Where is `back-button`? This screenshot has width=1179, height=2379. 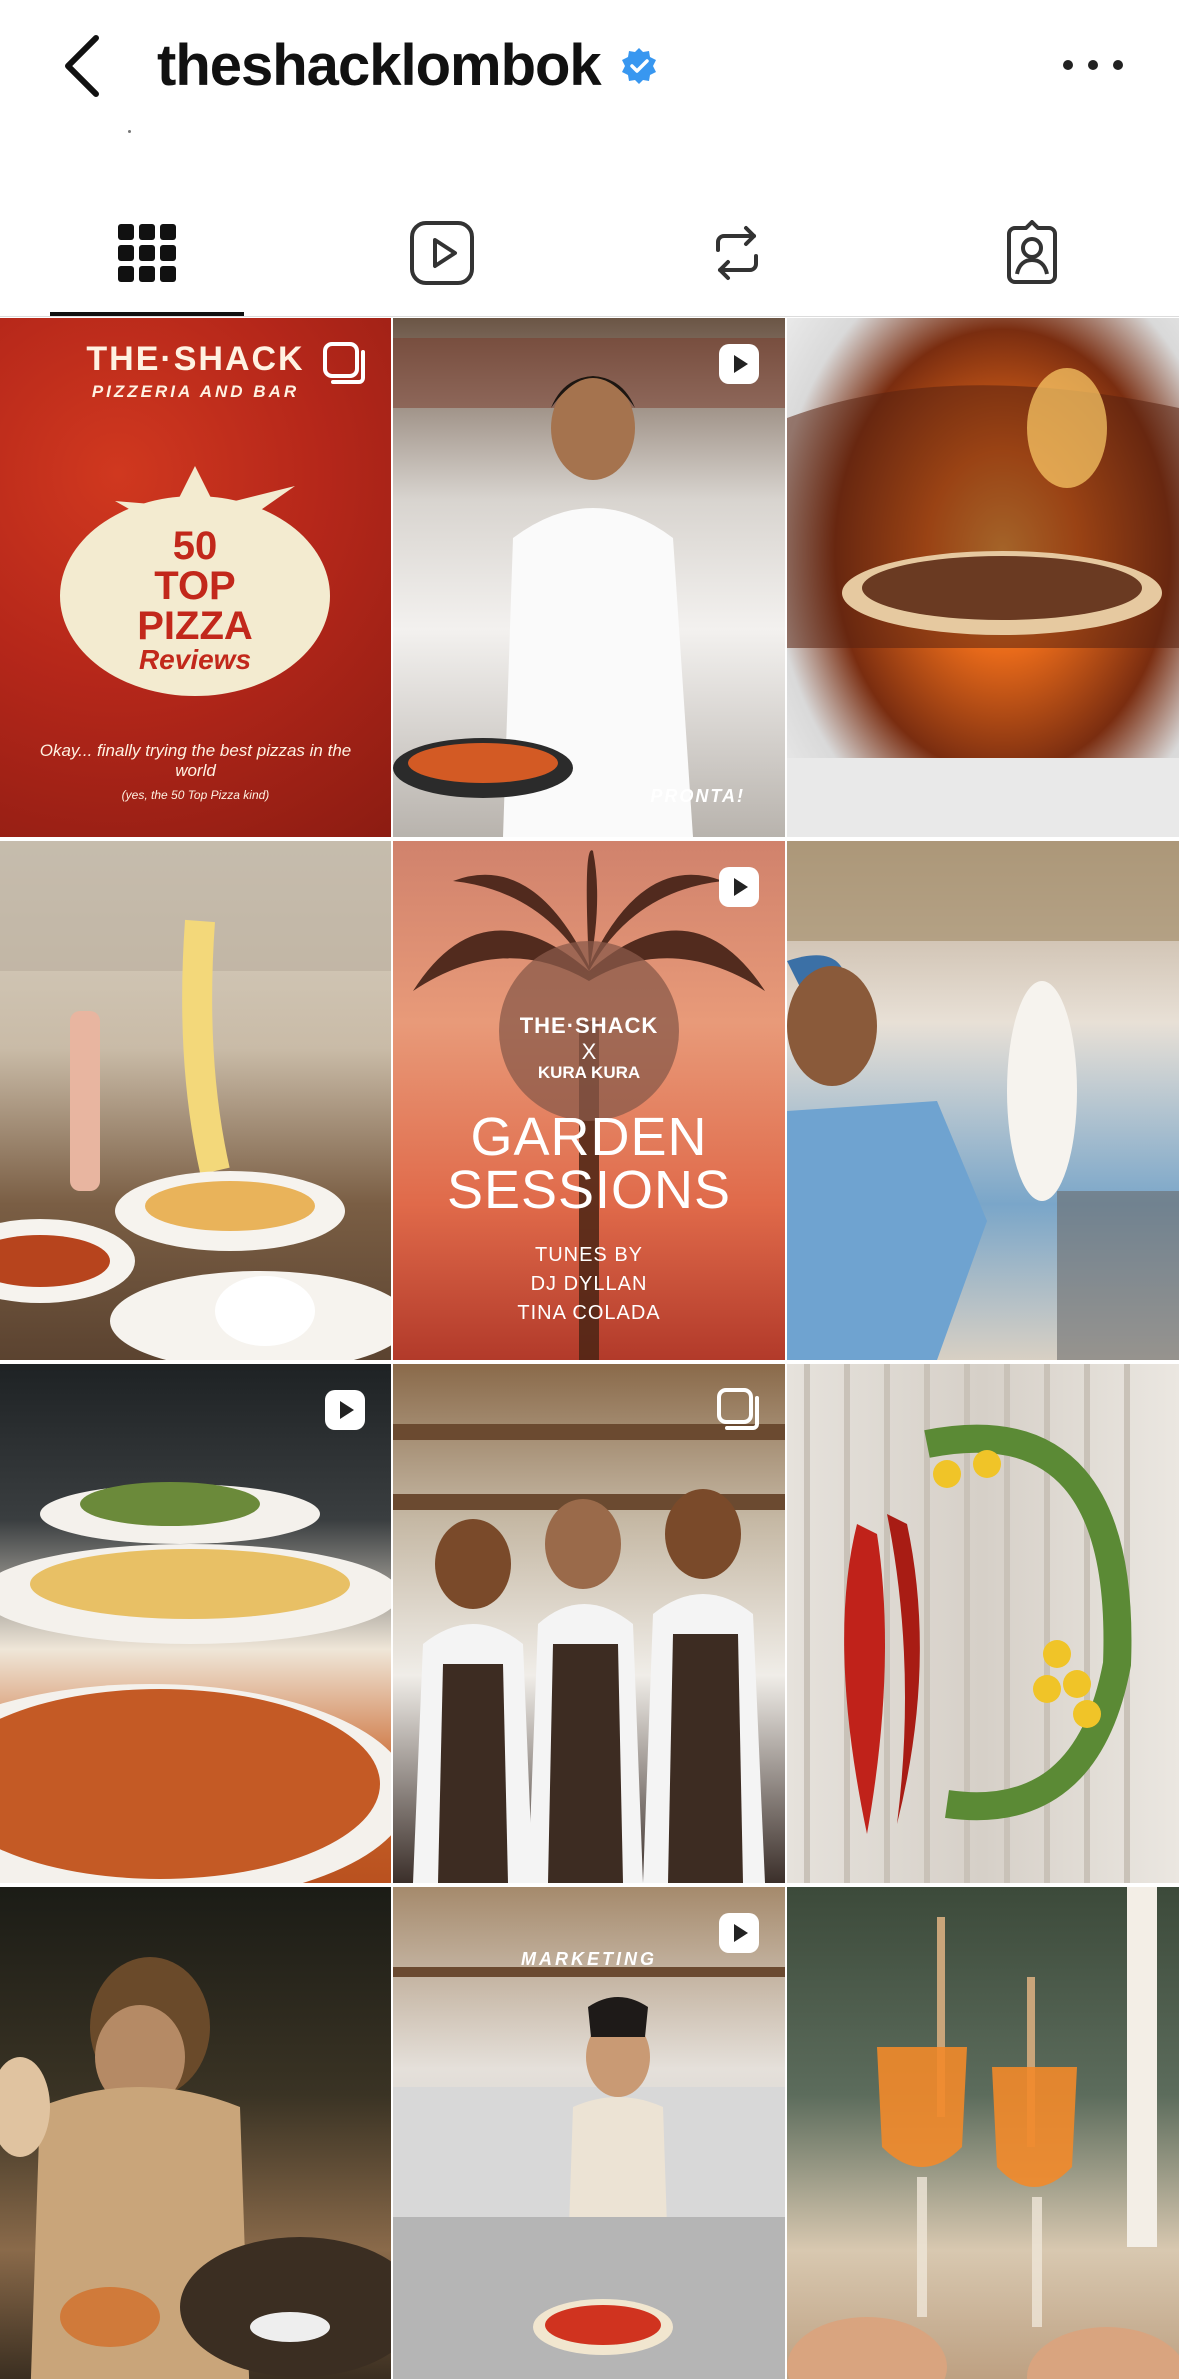 back-button is located at coordinates (82, 66).